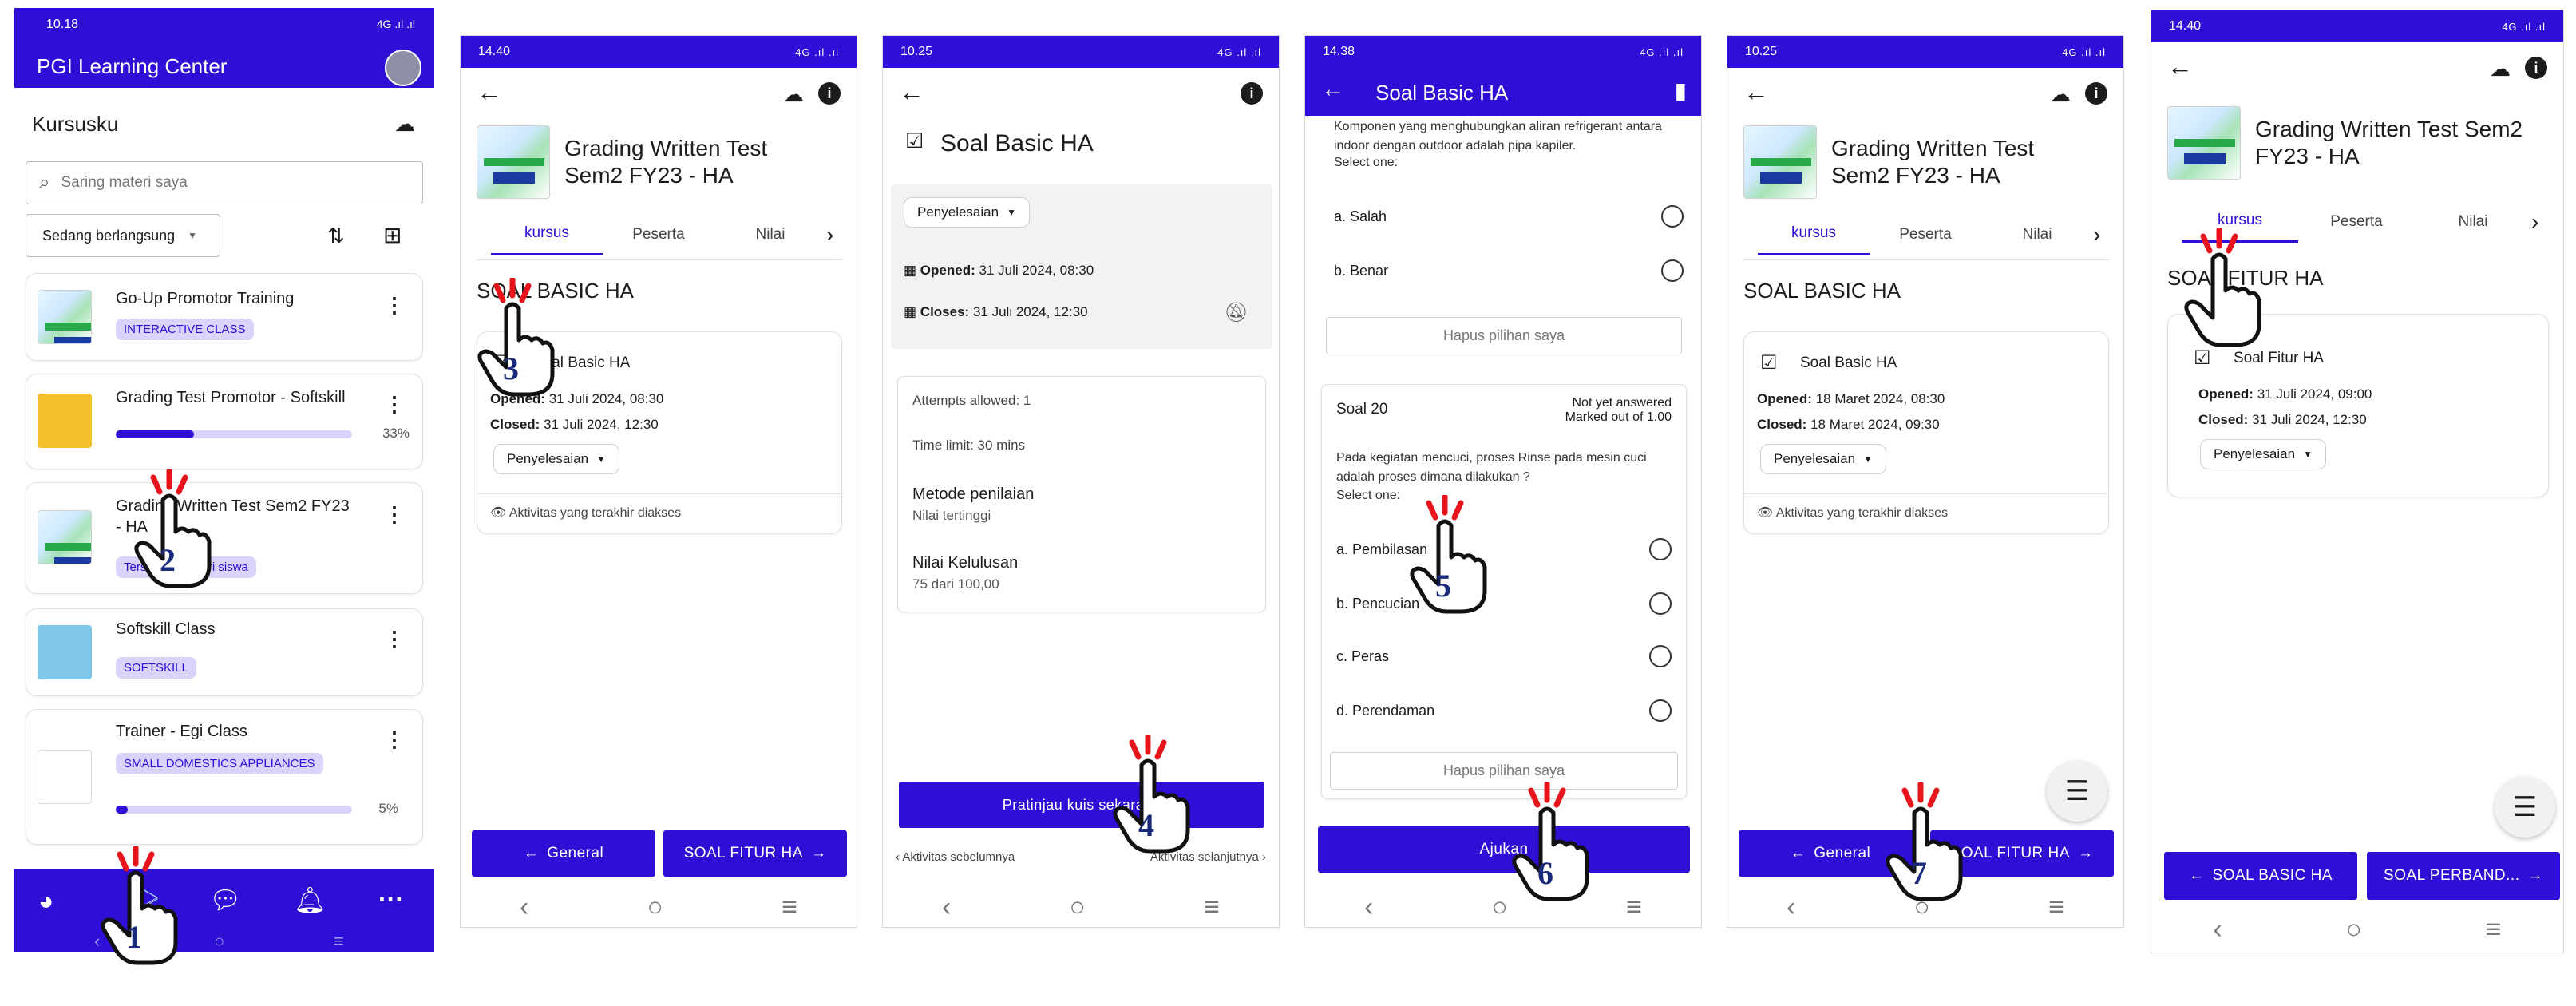 The height and width of the screenshot is (1006, 2576). What do you see at coordinates (755, 853) in the screenshot?
I see `next-section-button: SOAL FITUR HA →` at bounding box center [755, 853].